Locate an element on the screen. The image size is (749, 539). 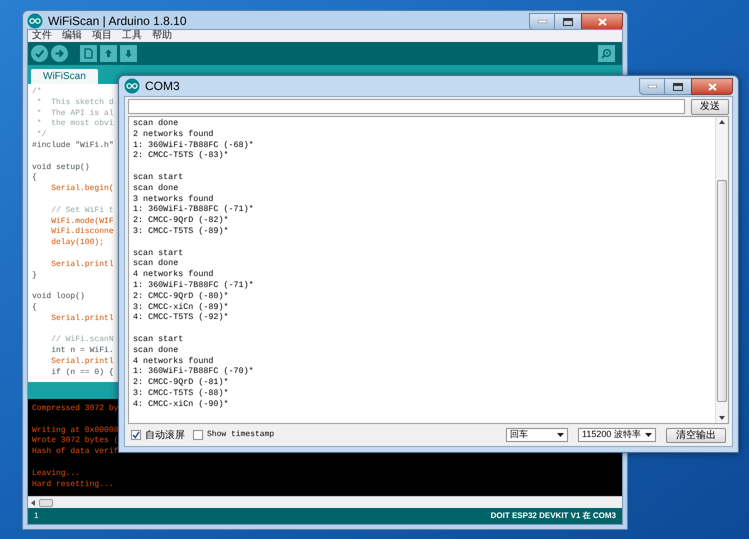
dropdown: 115200 波特率 is located at coordinates (617, 435).